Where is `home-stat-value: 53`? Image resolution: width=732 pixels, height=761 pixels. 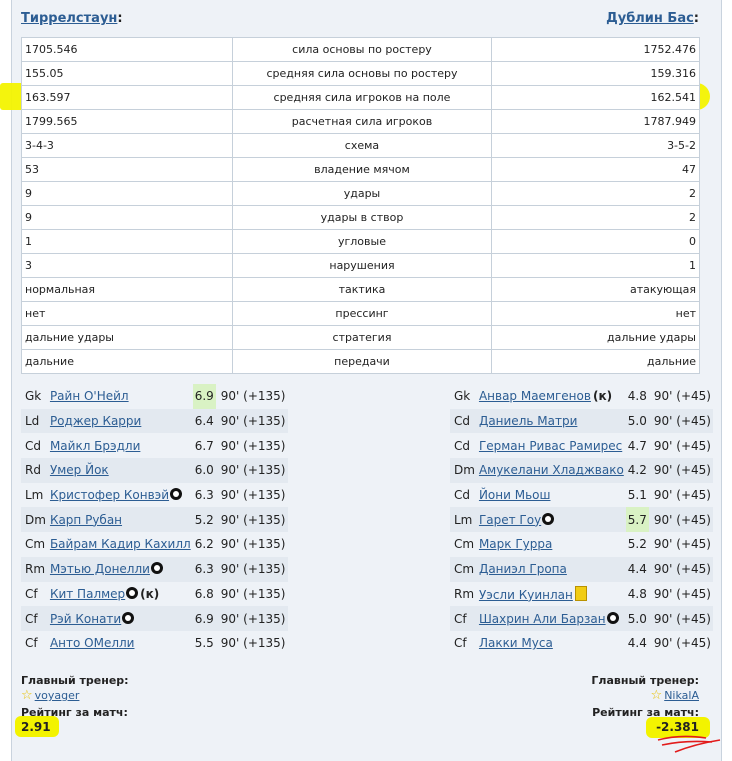
home-stat-value: 53 is located at coordinates (127, 169).